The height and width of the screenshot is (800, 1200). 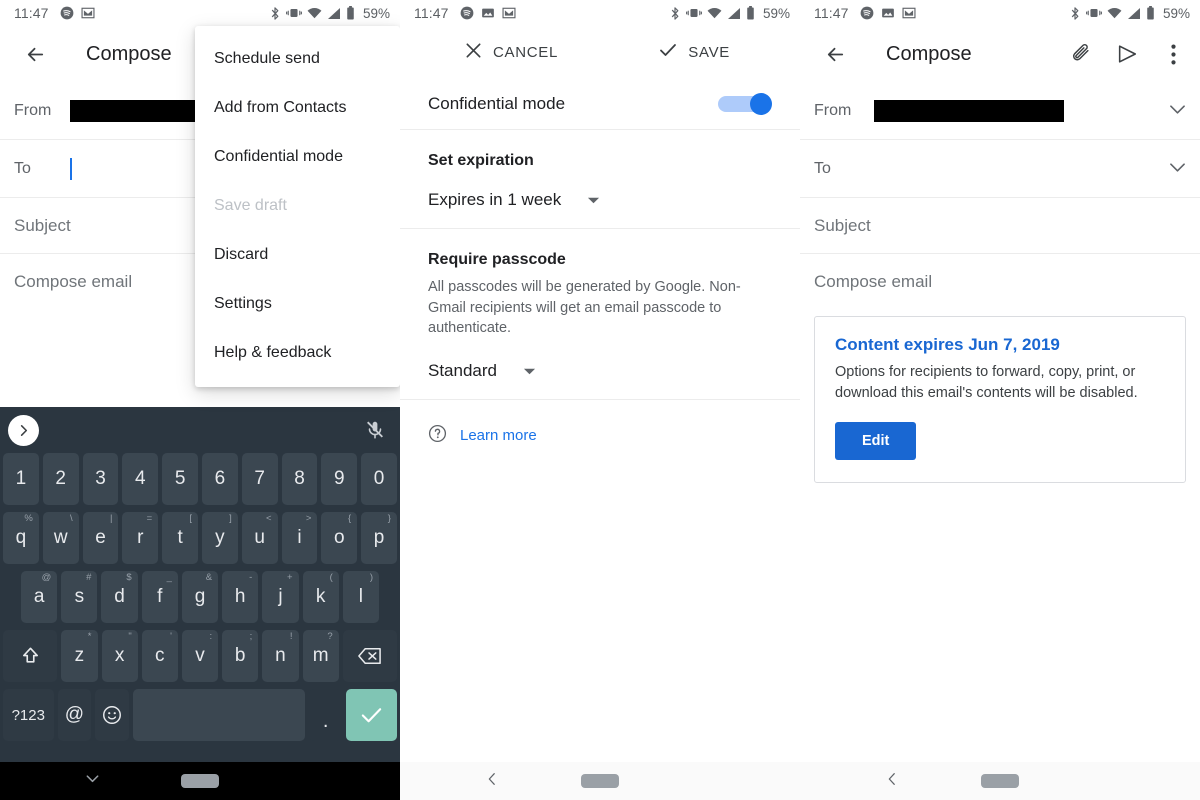 I want to click on key-x: " x, so click(x=119, y=656).